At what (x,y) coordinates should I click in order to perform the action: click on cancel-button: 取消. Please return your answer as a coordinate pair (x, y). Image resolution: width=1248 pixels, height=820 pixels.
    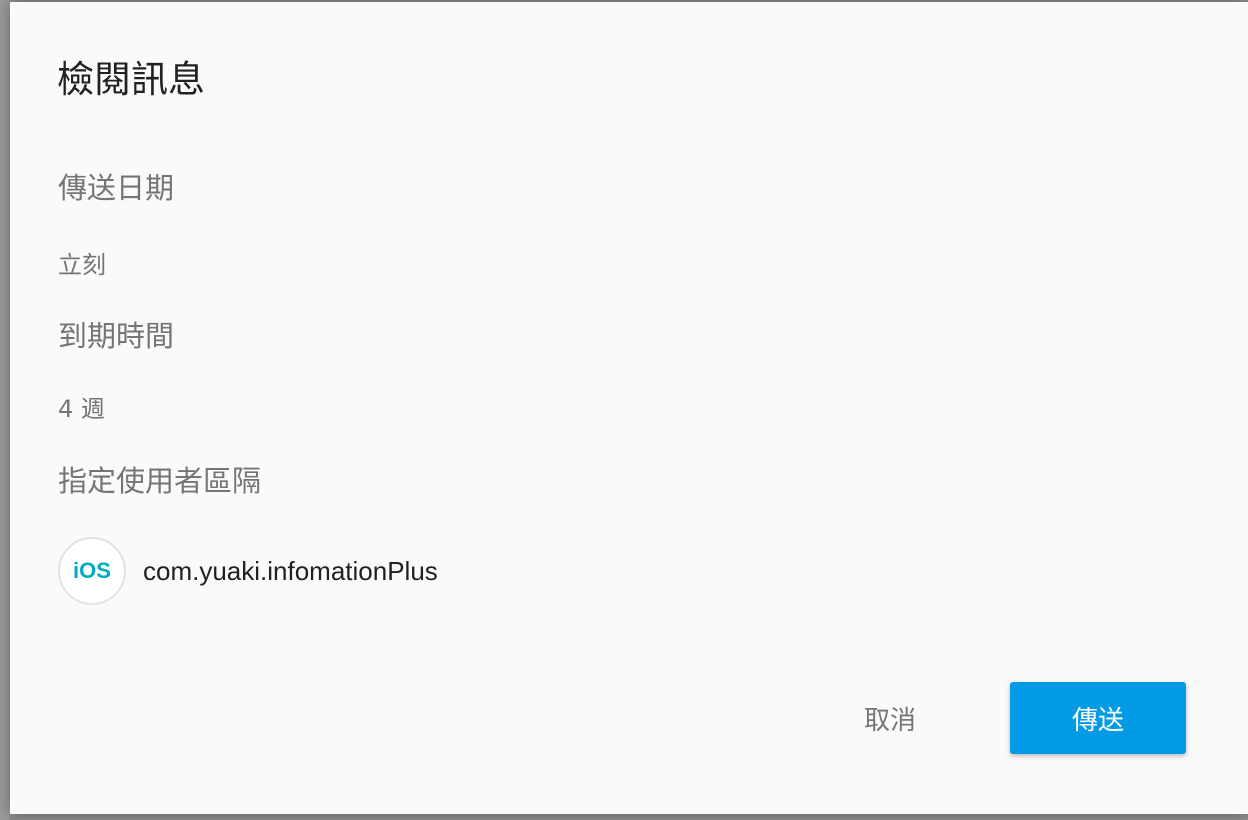
    Looking at the image, I should click on (890, 718).